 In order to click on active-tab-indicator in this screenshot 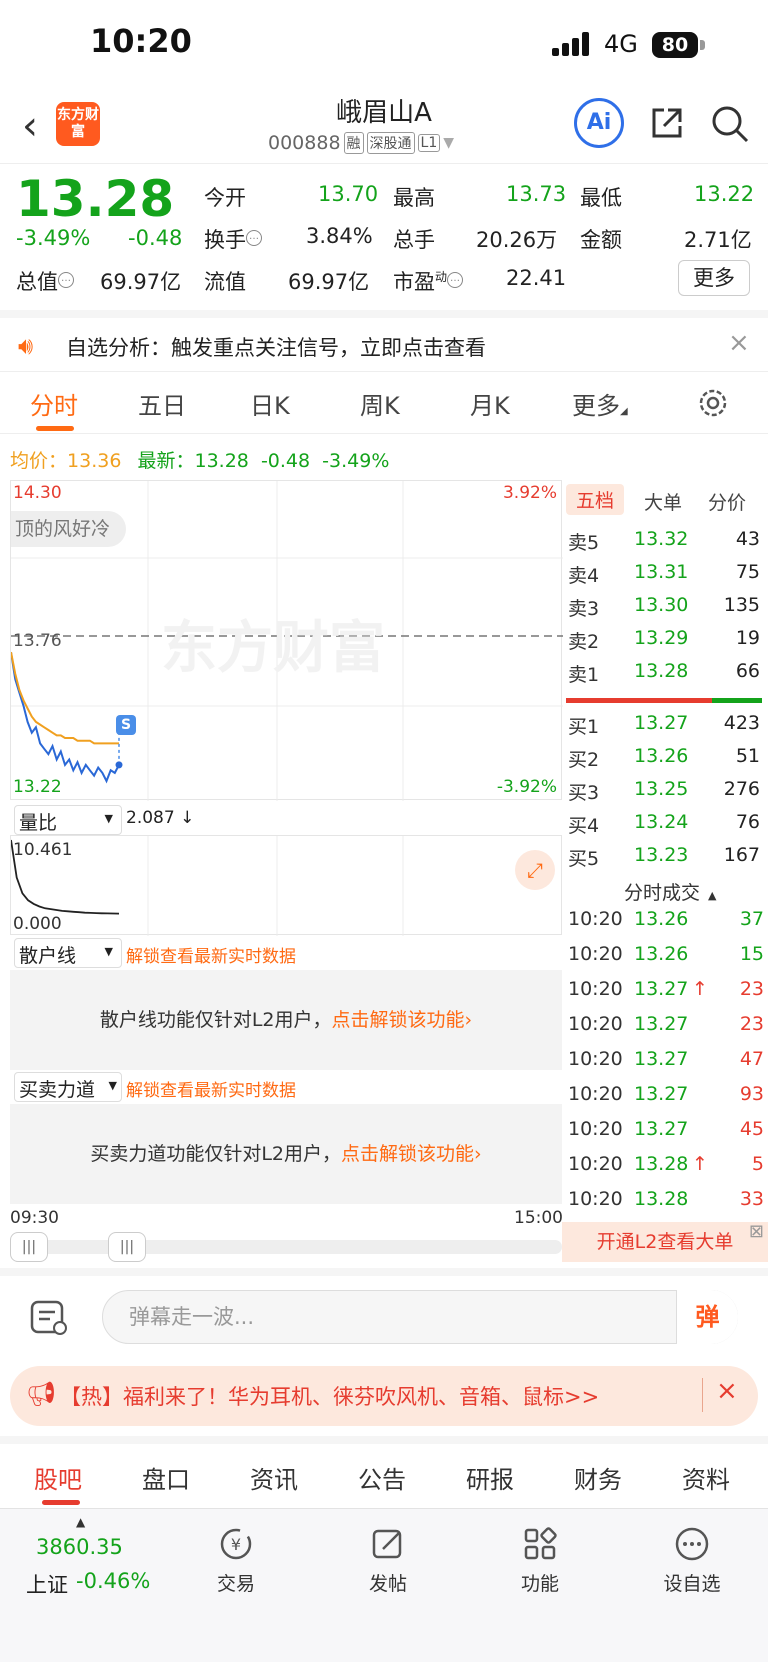, I will do `click(55, 428)`.